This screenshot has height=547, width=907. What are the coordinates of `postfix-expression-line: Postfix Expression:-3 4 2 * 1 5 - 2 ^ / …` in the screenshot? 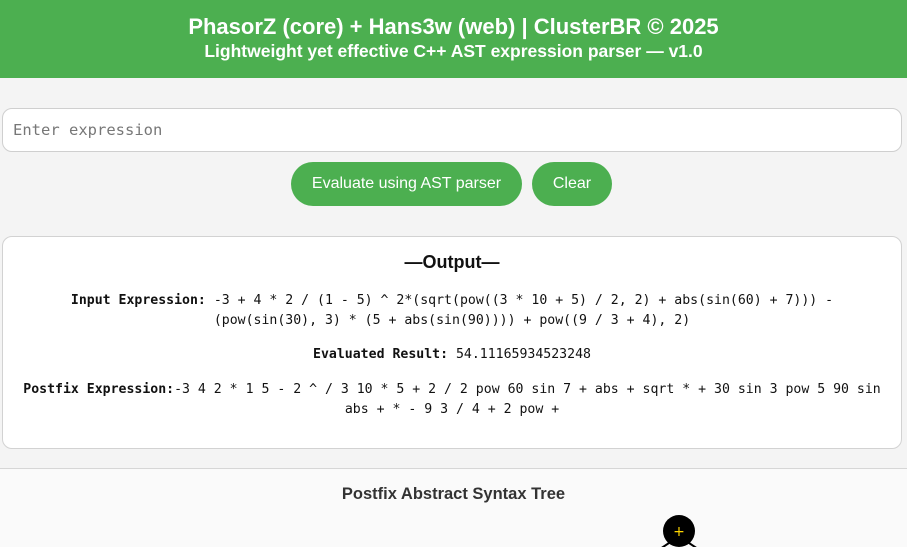 It's located at (452, 399).